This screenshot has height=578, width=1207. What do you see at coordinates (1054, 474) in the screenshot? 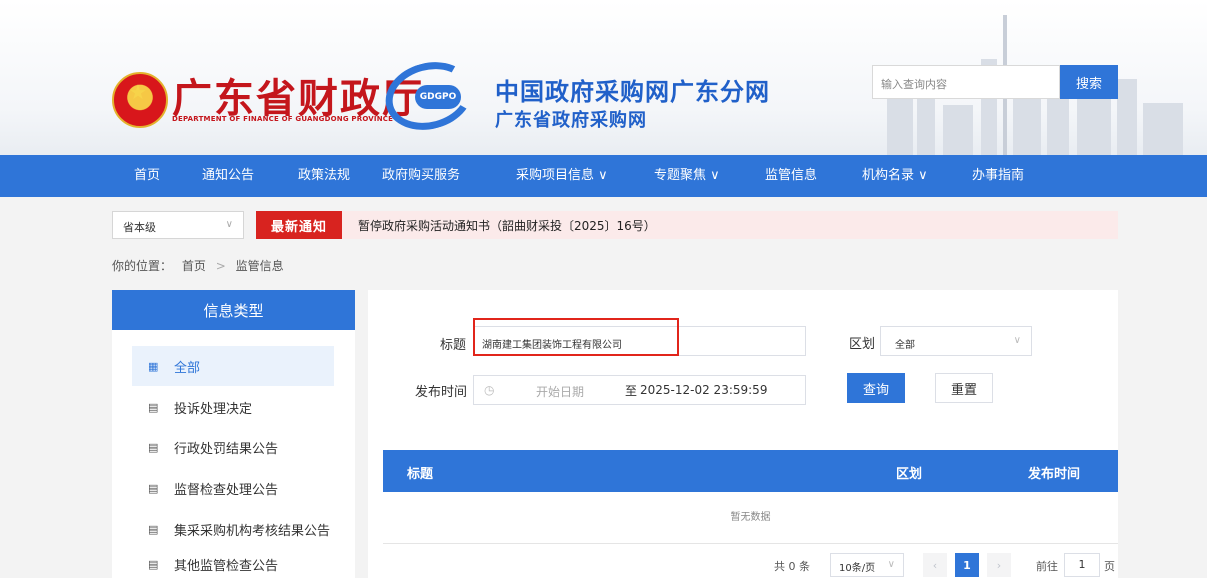
I see `column-publish-date: 发布时间` at bounding box center [1054, 474].